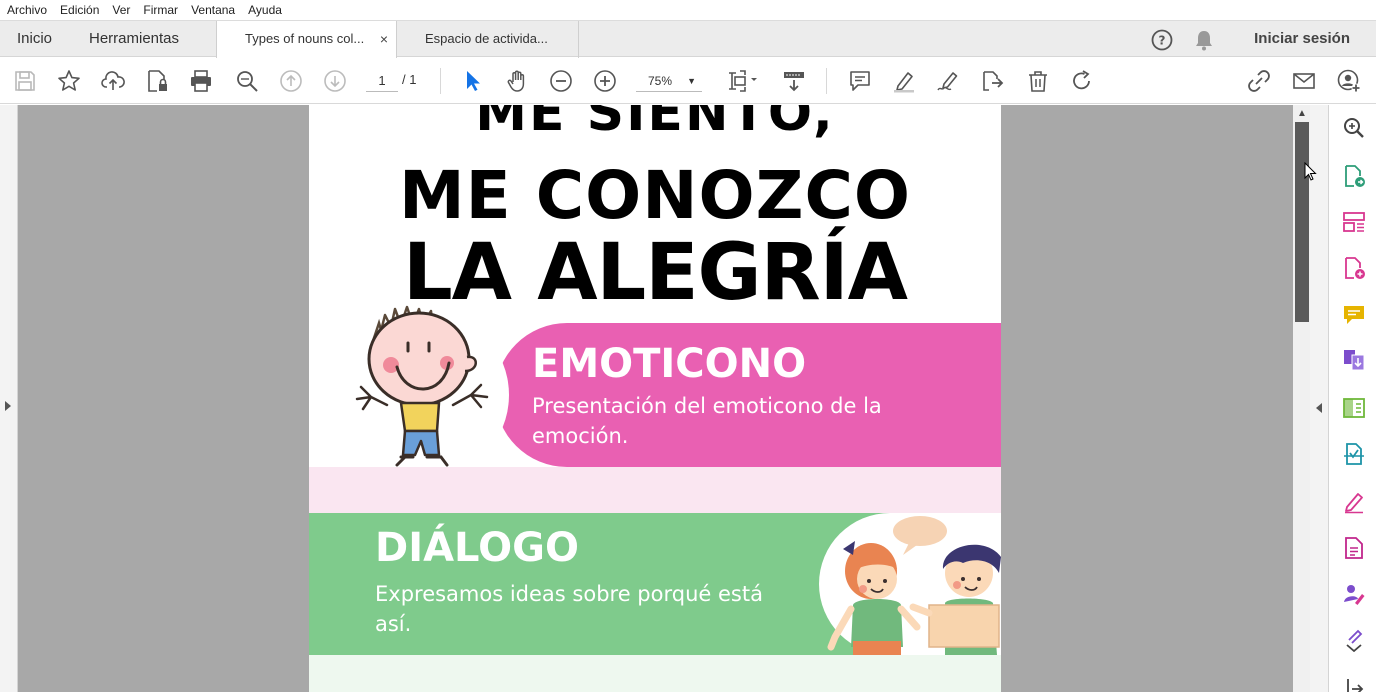 This screenshot has height=692, width=1376. What do you see at coordinates (247, 81) in the screenshot?
I see `zoom-search-icon` at bounding box center [247, 81].